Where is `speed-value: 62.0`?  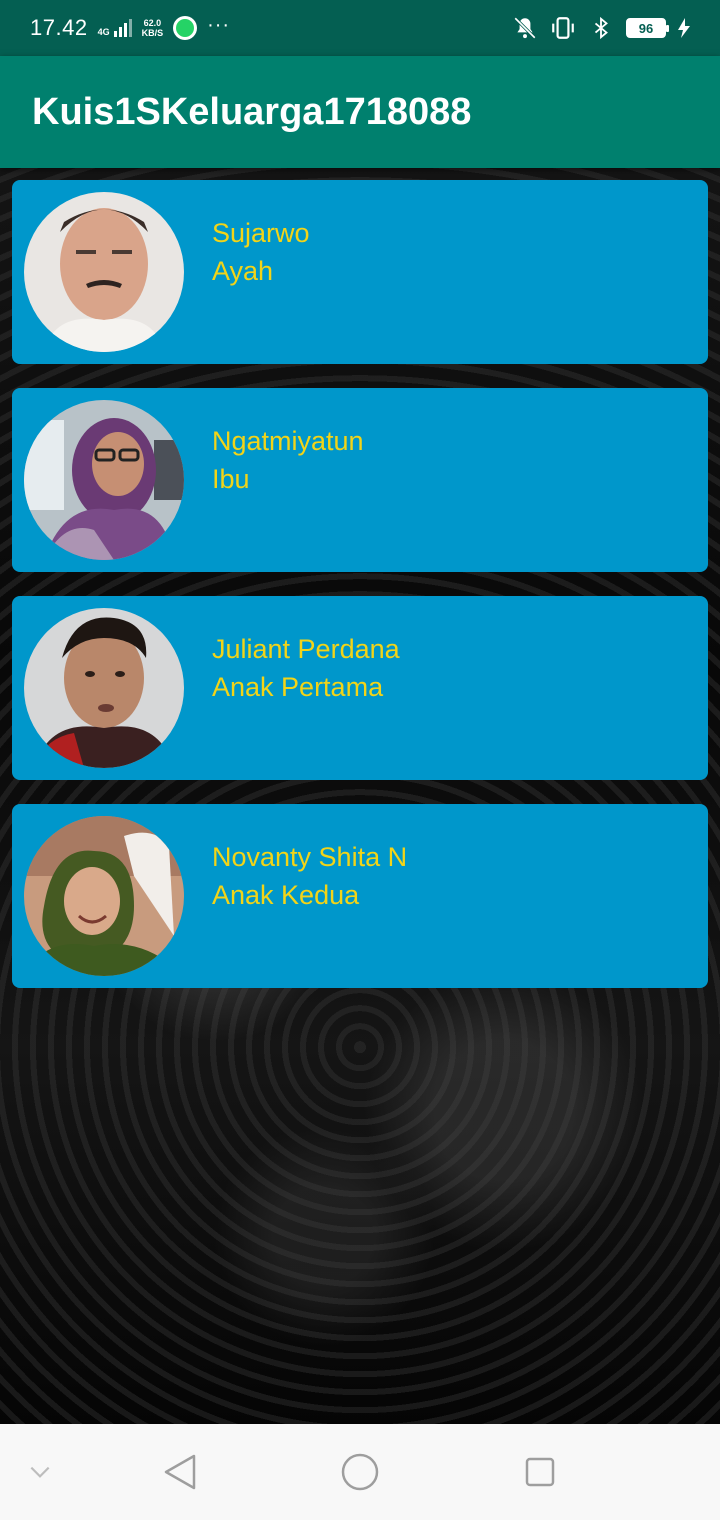 speed-value: 62.0 is located at coordinates (152, 23).